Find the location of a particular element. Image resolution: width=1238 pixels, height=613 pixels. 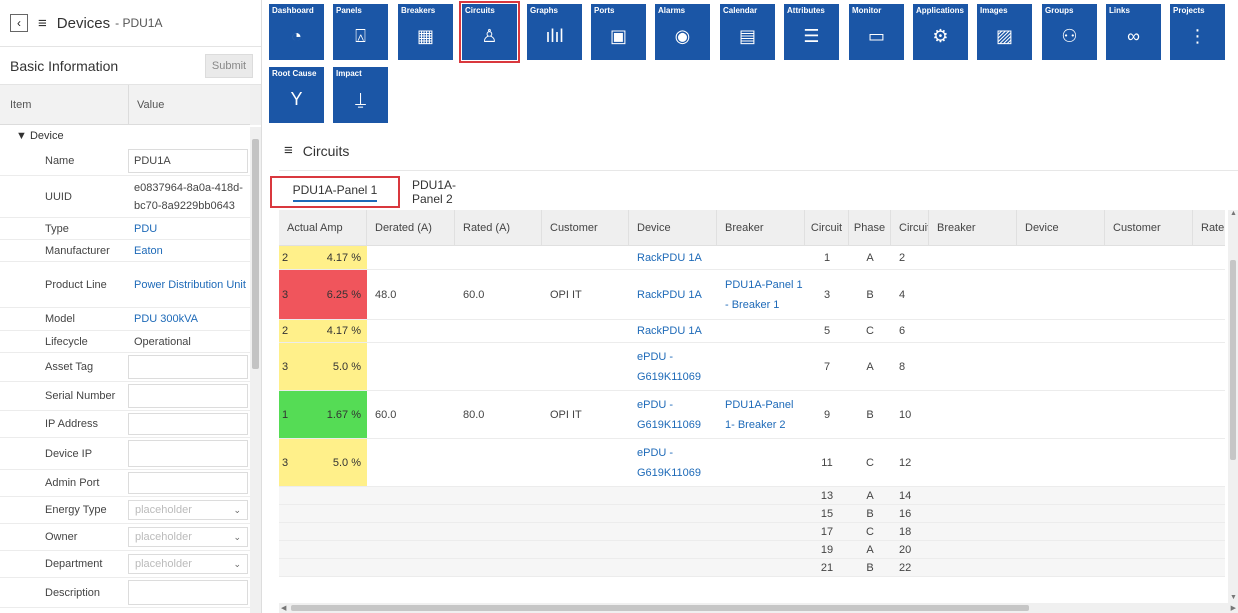

toolbar-breakers-button: Breakers ▦ is located at coordinates (425, 32).